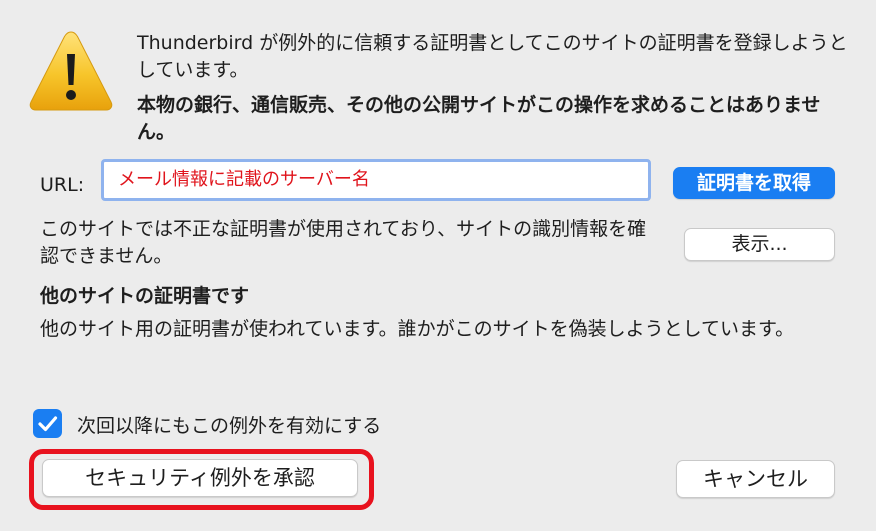  I want to click on checkmark-icon, so click(48, 424).